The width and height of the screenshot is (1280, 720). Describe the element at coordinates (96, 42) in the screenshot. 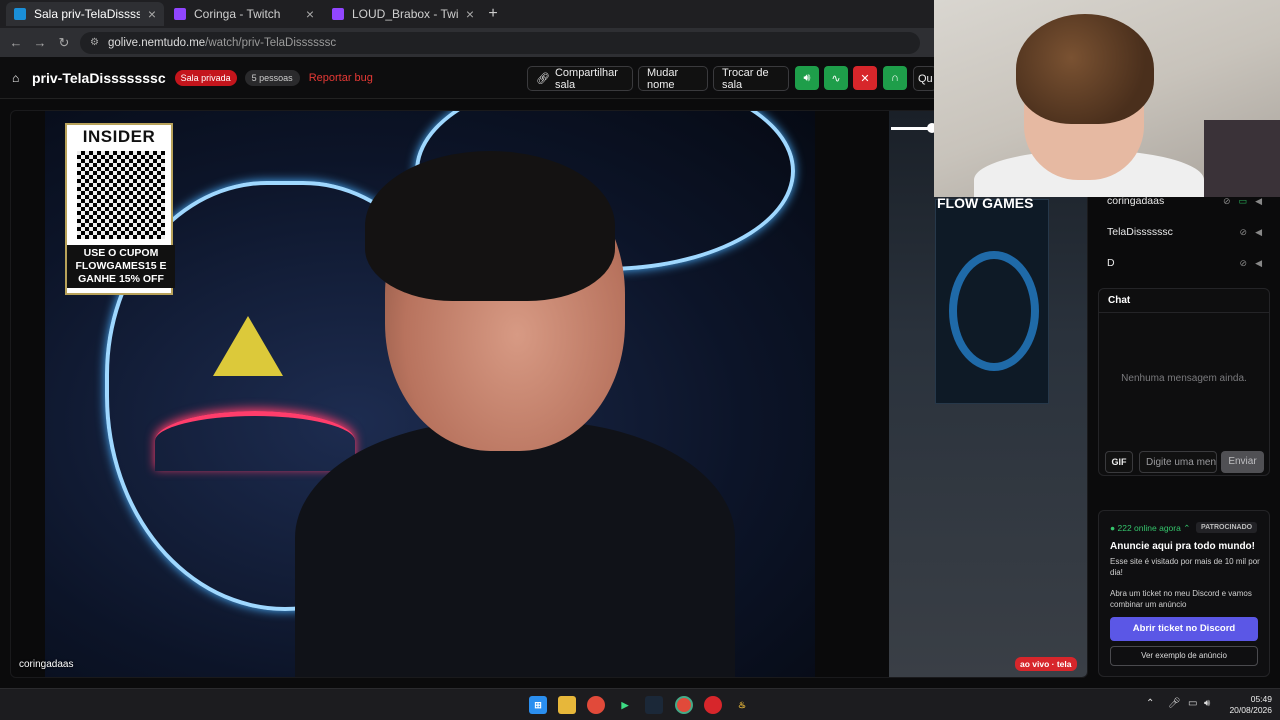

I see `site-info-icon: ⚙` at that location.